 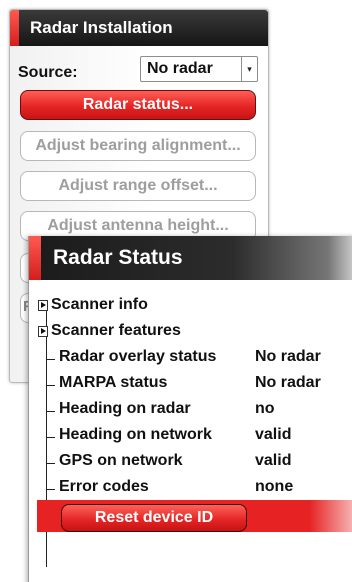 What do you see at coordinates (116, 330) in the screenshot?
I see `tree-item-label: Scanner features` at bounding box center [116, 330].